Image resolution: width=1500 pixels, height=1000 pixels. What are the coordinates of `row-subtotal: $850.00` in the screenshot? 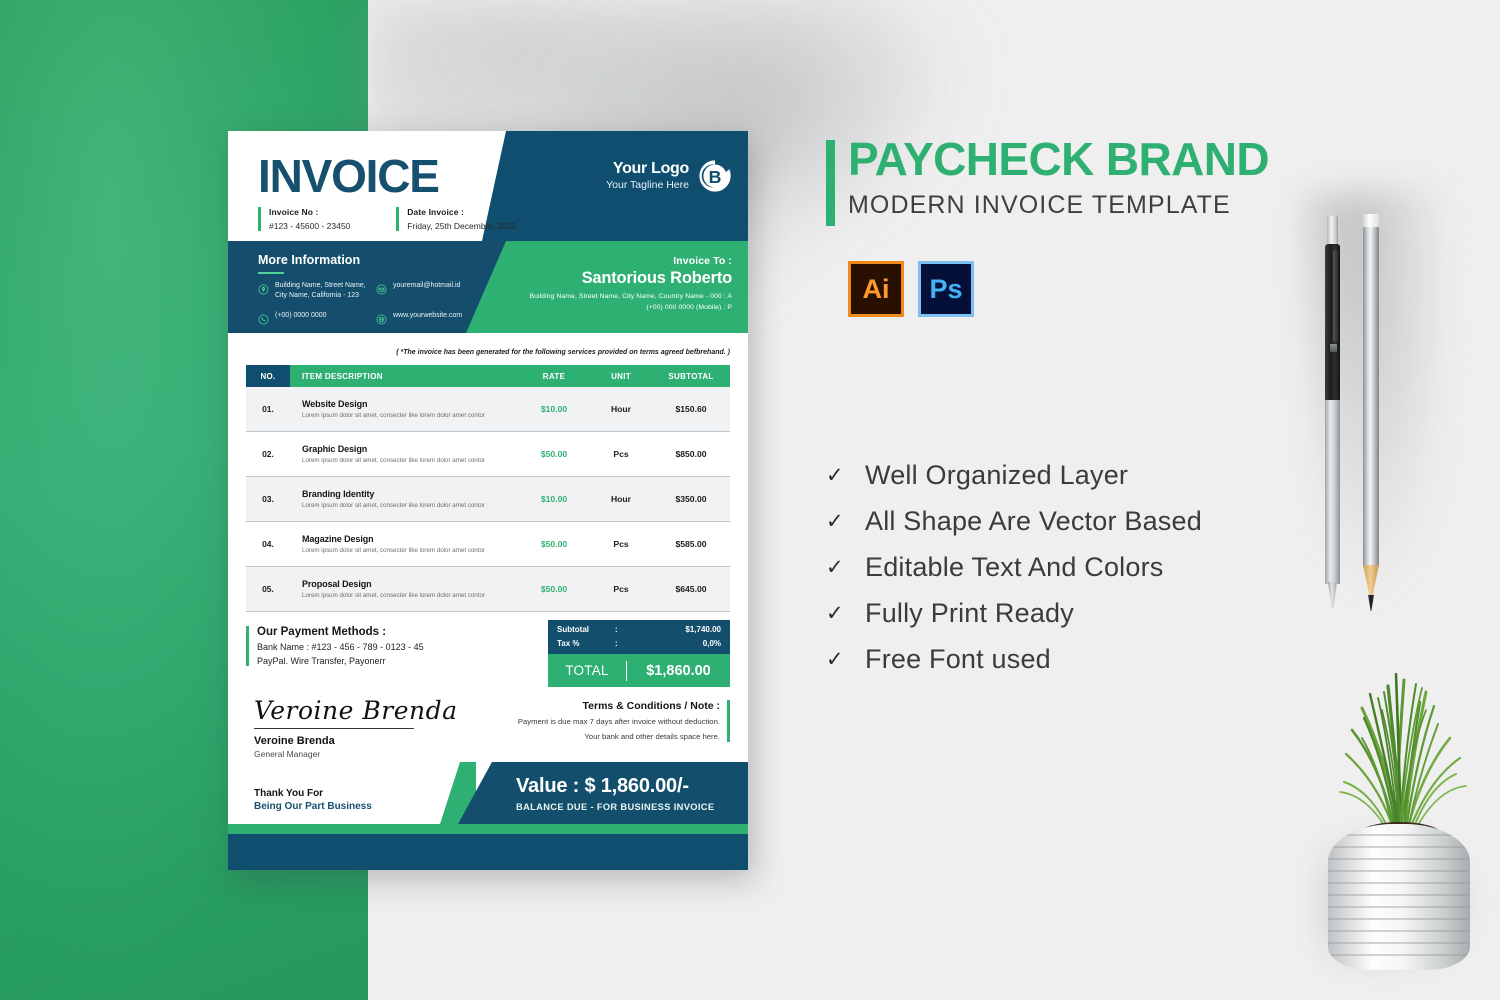 It's located at (691, 454).